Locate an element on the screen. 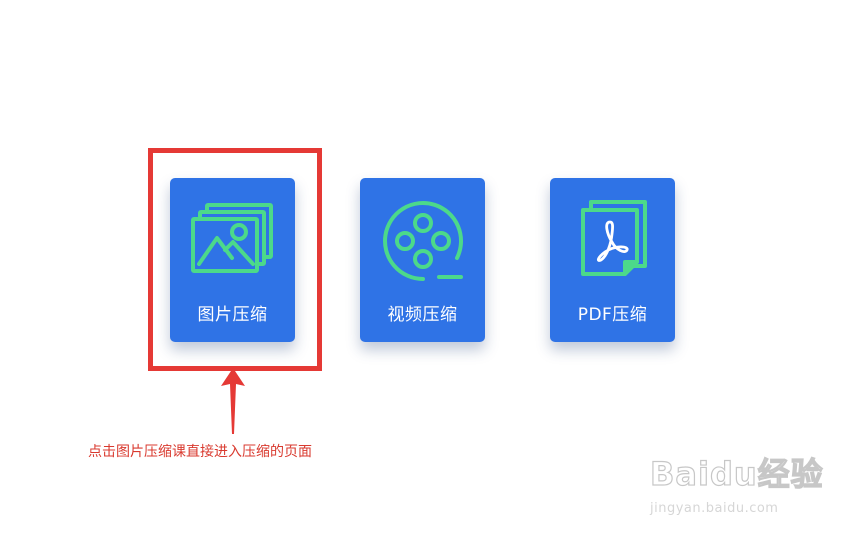 This screenshot has width=846, height=541. annotation-caption: 点击图片压缩课直接进入压缩的页面 is located at coordinates (200, 452).